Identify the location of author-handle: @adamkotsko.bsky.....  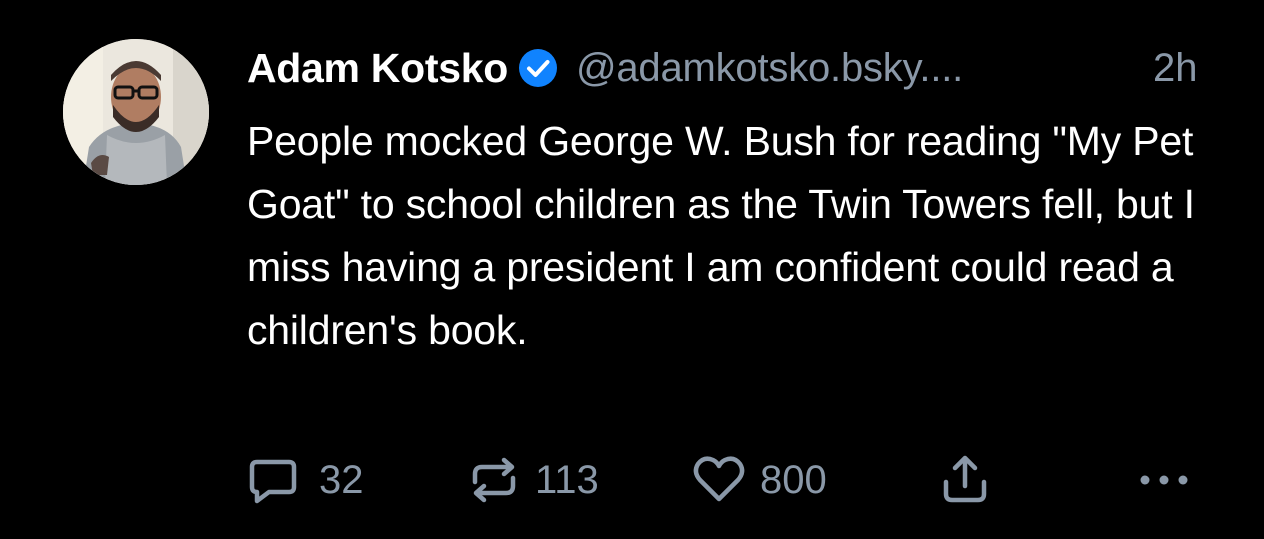
(769, 68).